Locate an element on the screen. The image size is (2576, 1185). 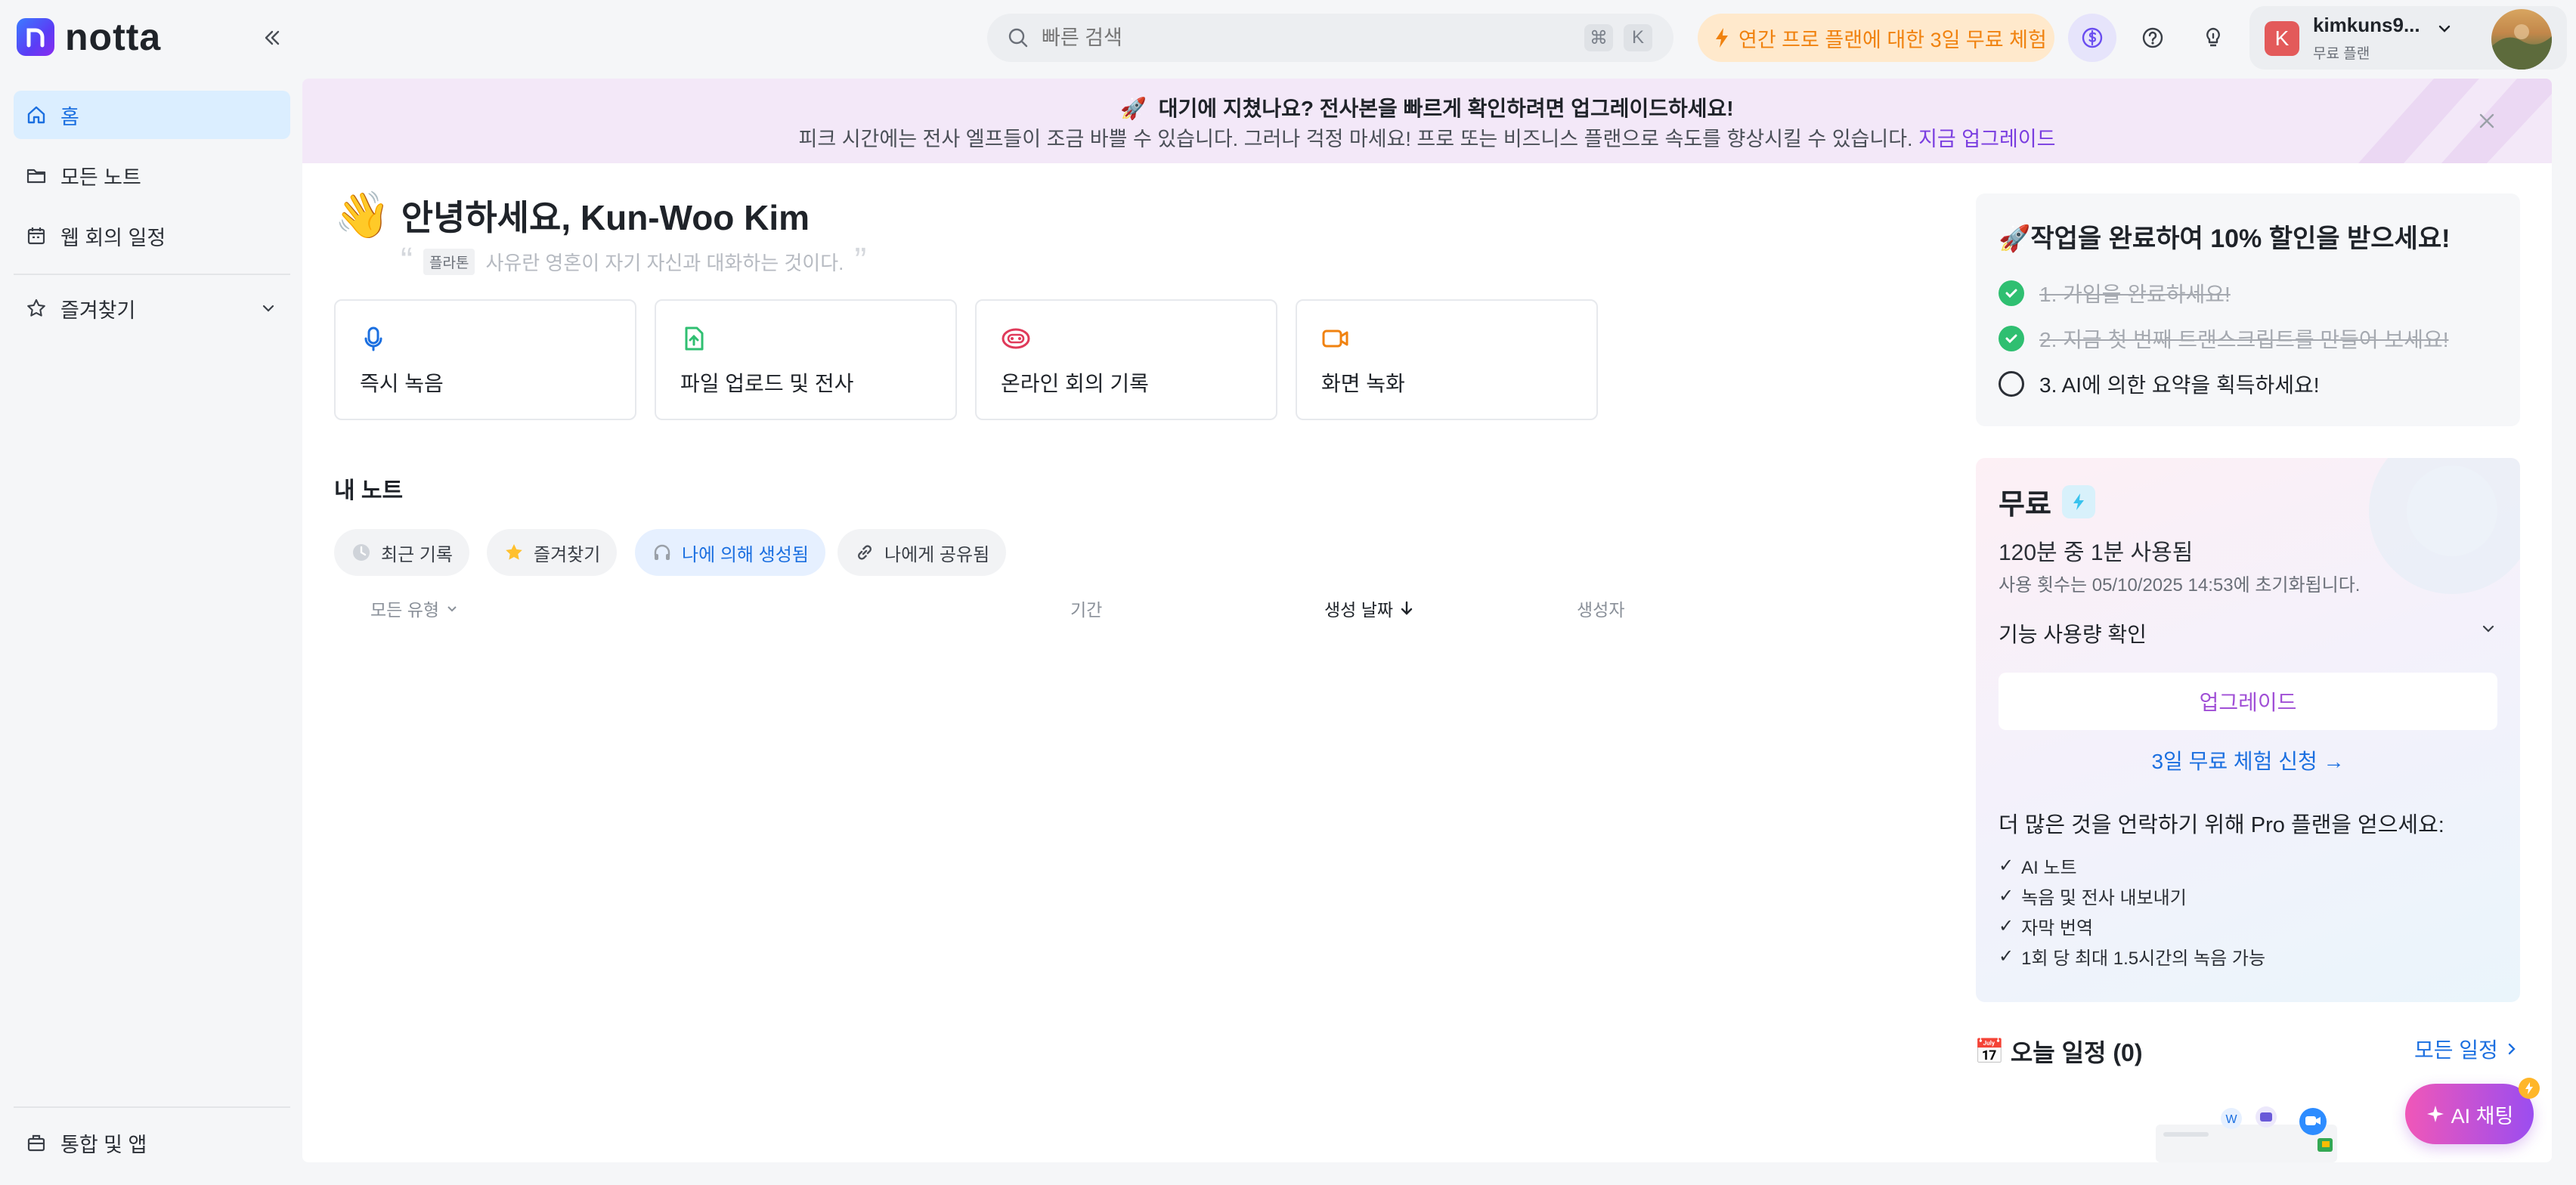
credits-button is located at coordinates (2092, 38).